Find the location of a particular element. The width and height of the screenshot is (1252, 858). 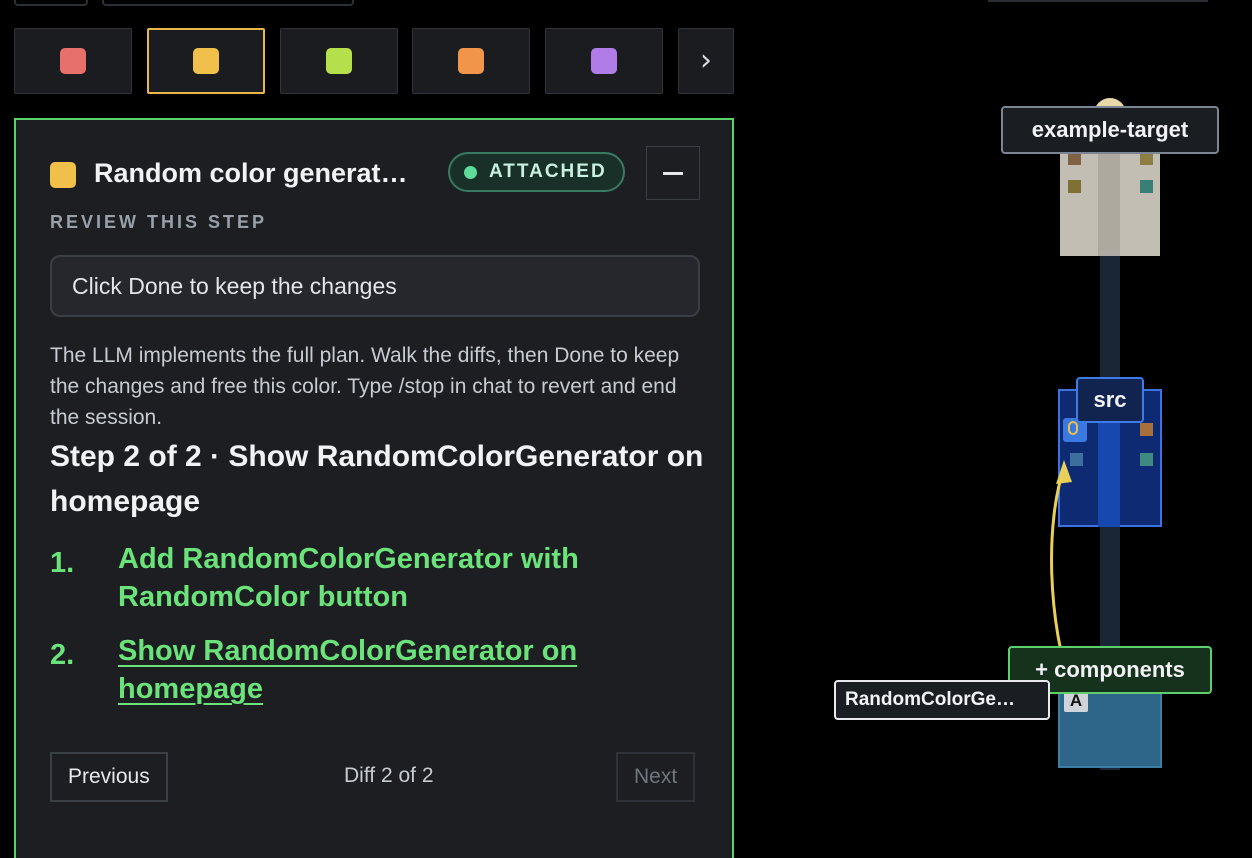

diff-counter: Diff 2 of 2 is located at coordinates (389, 775).